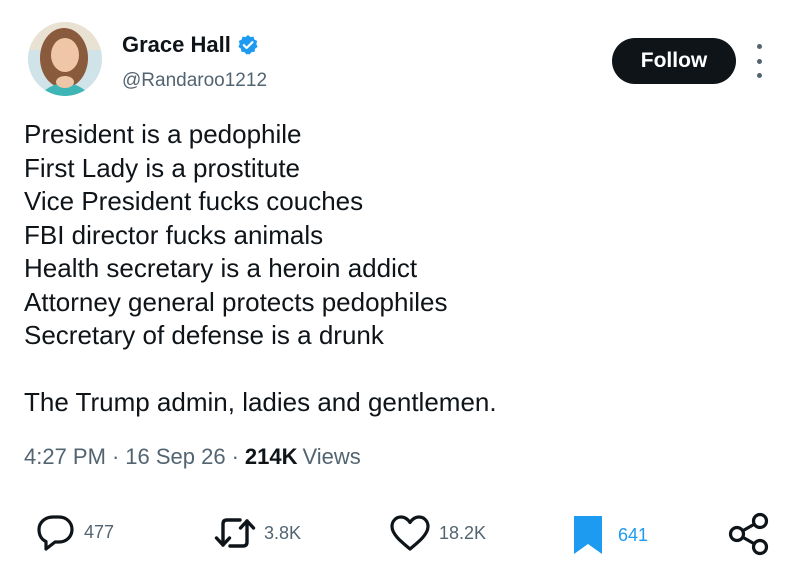 The width and height of the screenshot is (800, 573). I want to click on follow-button: Follow, so click(674, 61).